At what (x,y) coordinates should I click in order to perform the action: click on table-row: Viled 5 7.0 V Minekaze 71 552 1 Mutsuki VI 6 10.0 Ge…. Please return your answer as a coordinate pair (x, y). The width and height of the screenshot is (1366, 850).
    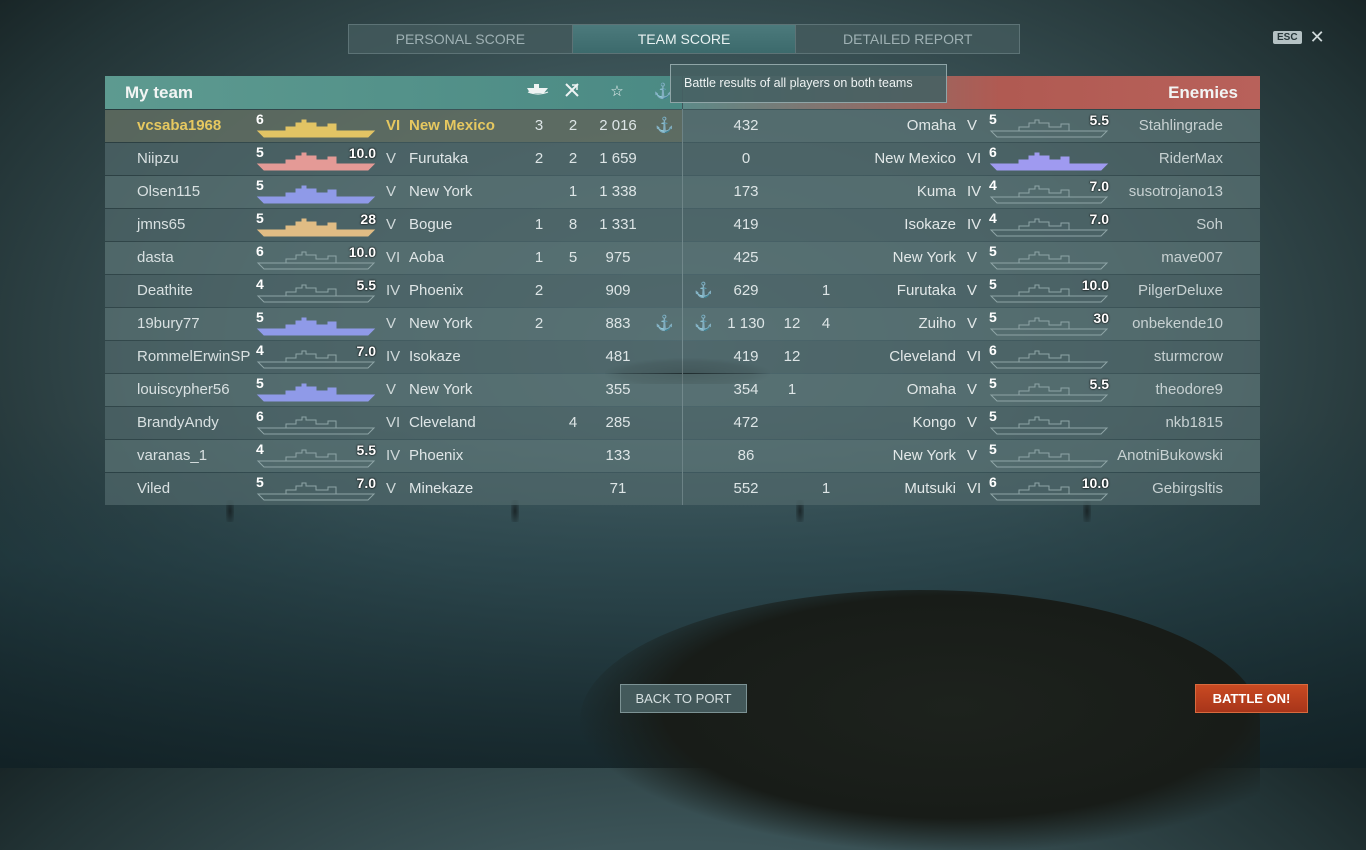
    Looking at the image, I should click on (682, 489).